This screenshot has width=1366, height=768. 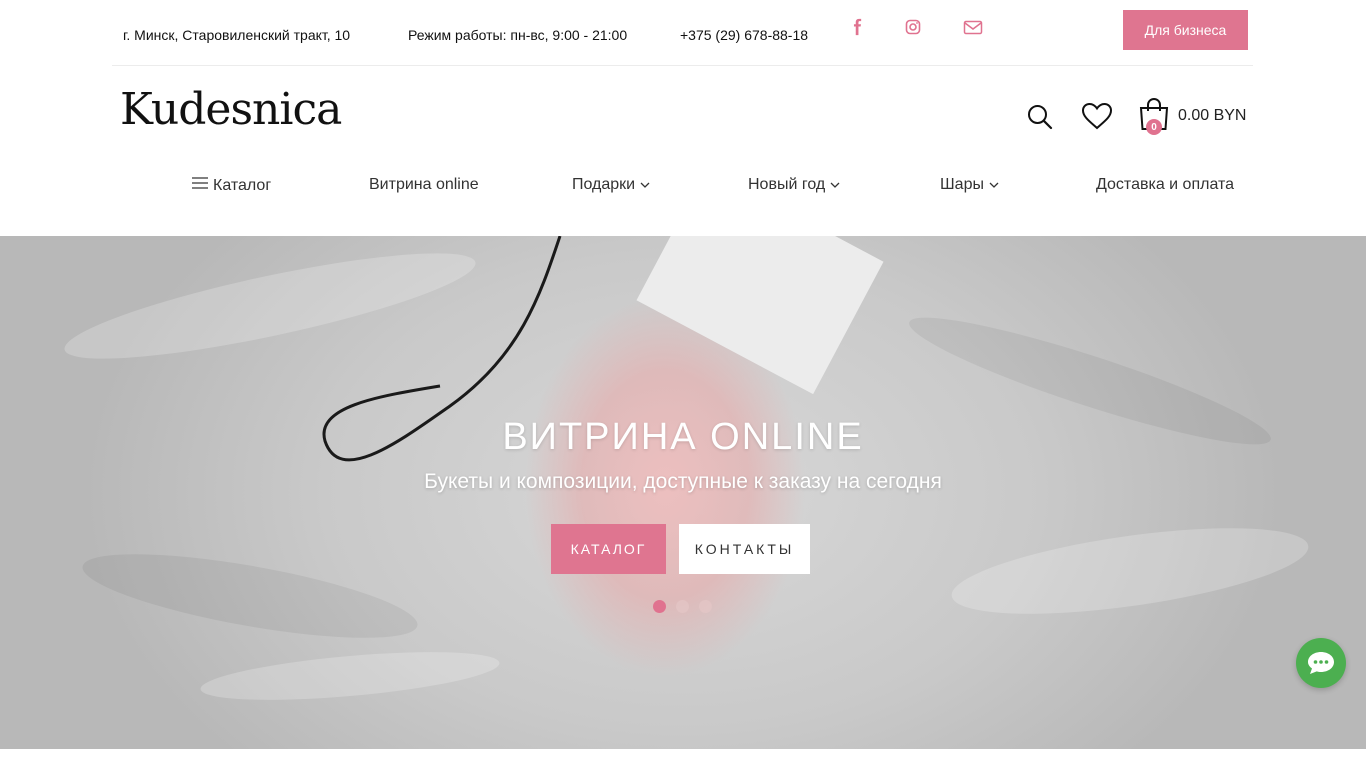 What do you see at coordinates (744, 35) in the screenshot?
I see `phone-link: +375 (29) 678-88-18` at bounding box center [744, 35].